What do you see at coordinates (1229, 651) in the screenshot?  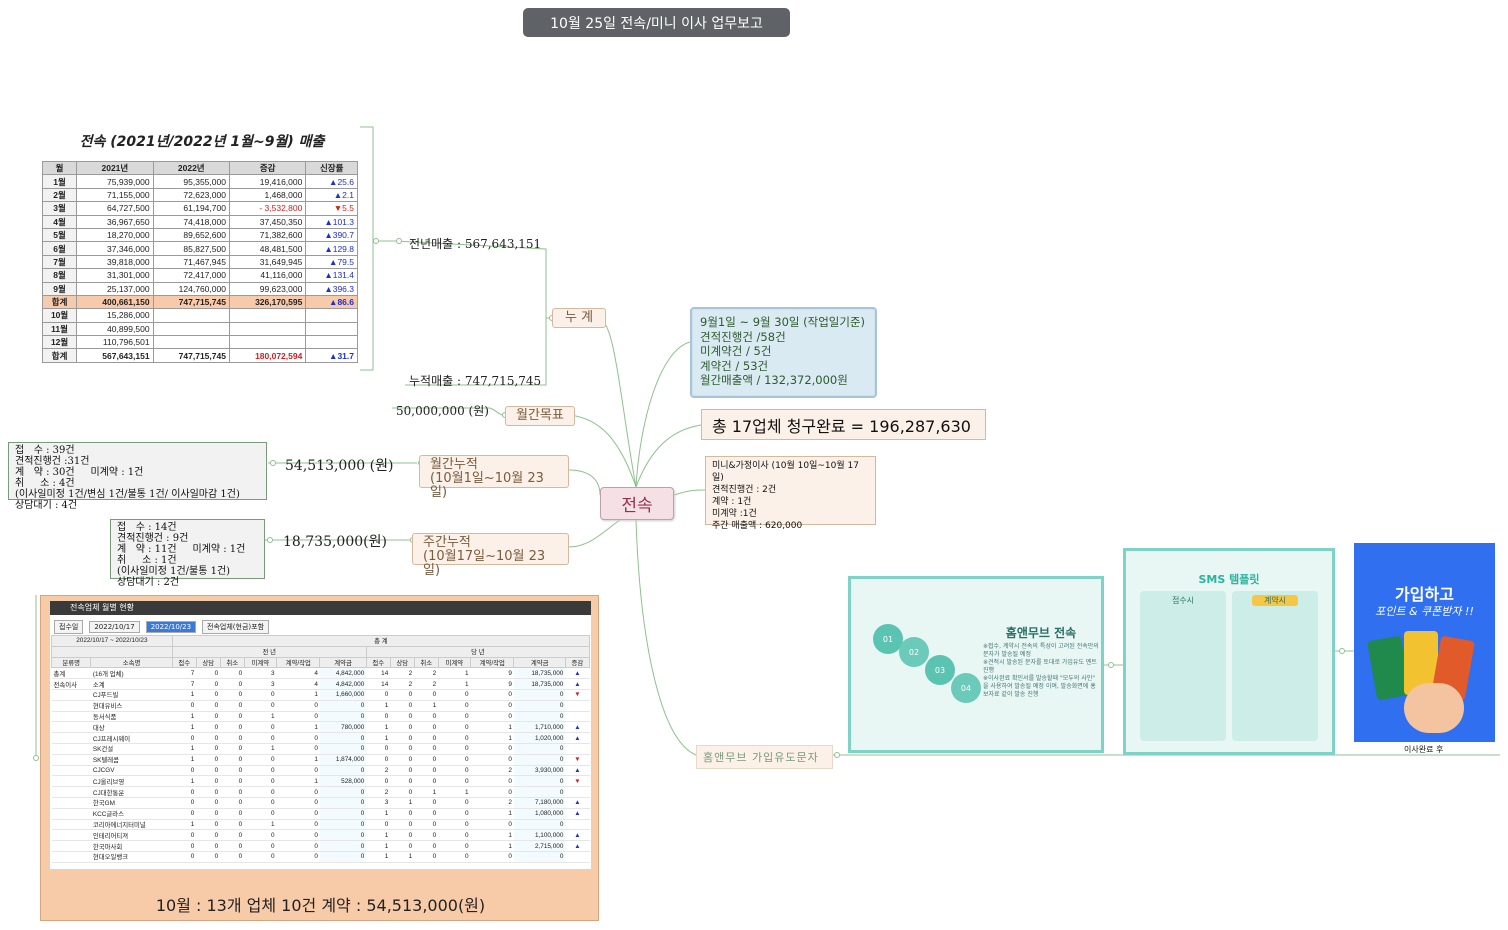 I see `sms-template-image: SMS 템플릿 접수시 계약시` at bounding box center [1229, 651].